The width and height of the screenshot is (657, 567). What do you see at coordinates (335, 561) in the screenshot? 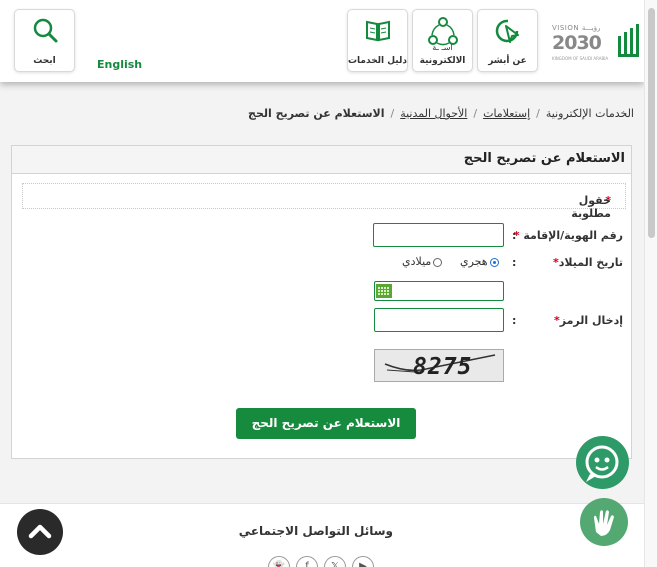
I see `x-icon: 𝕏` at bounding box center [335, 561].